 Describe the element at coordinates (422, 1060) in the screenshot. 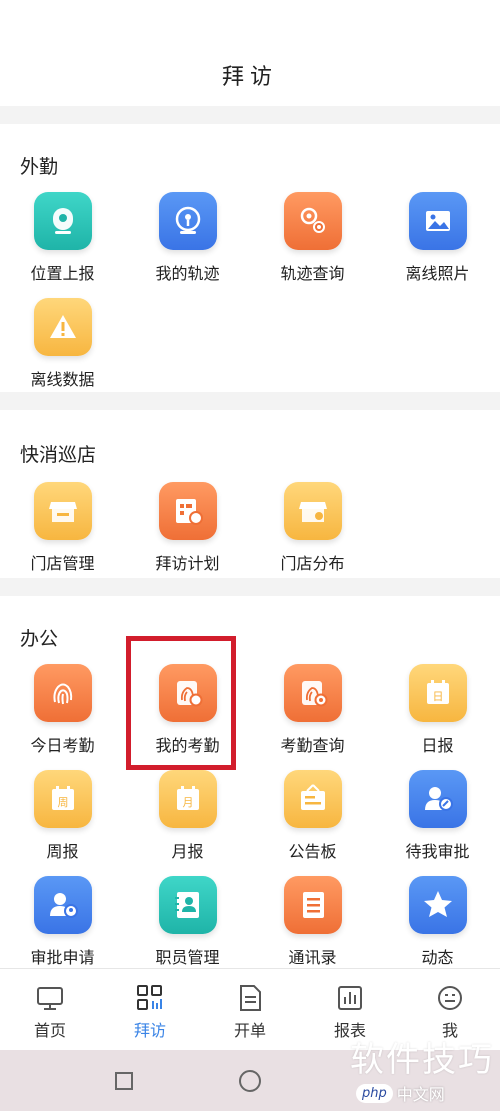

I see `watermark-text: 软件技巧` at that location.